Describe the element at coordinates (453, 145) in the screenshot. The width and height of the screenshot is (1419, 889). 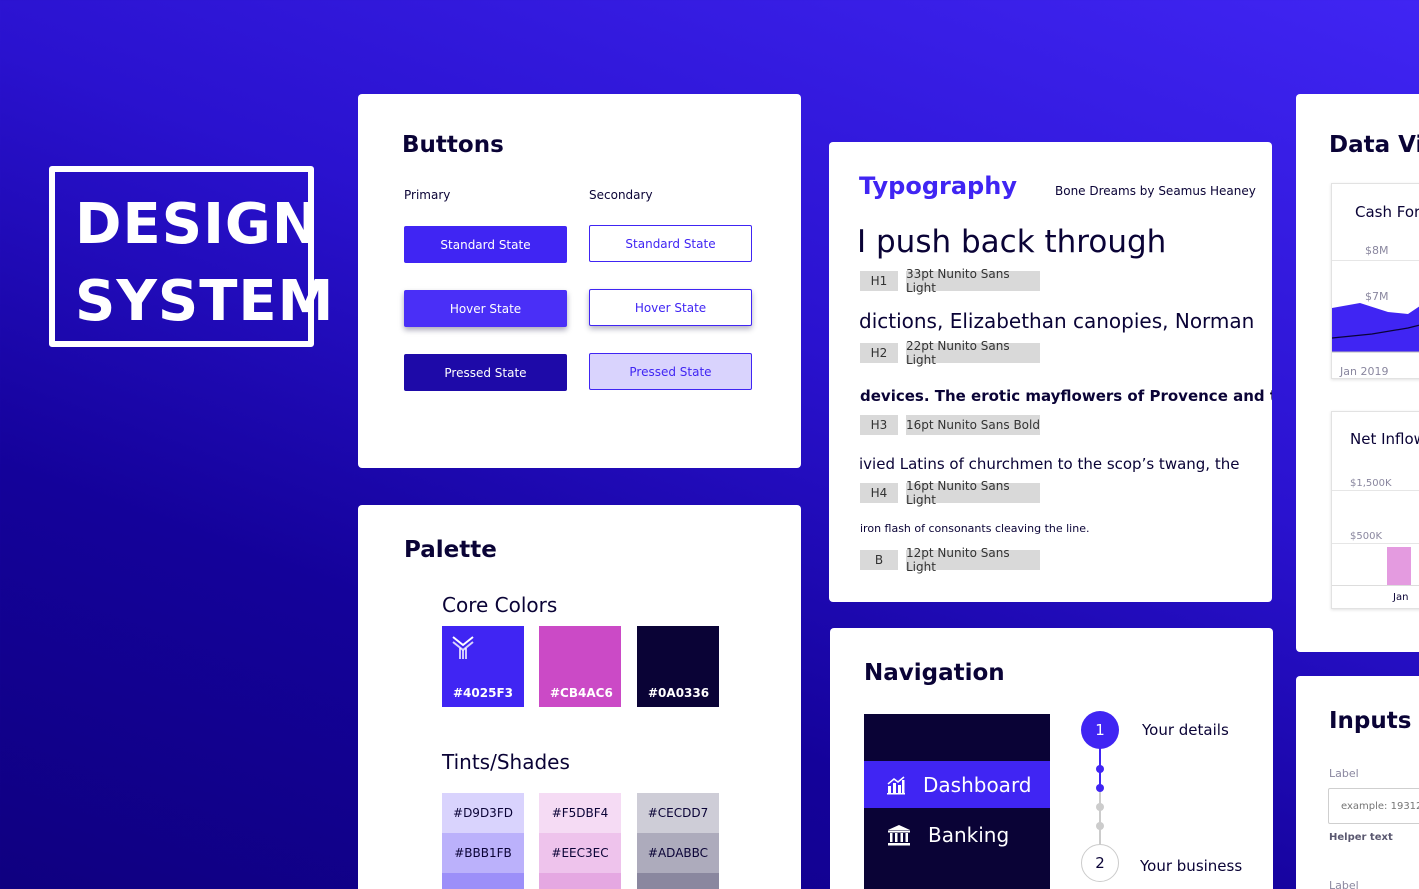
I see `buttons-title: Buttons` at that location.